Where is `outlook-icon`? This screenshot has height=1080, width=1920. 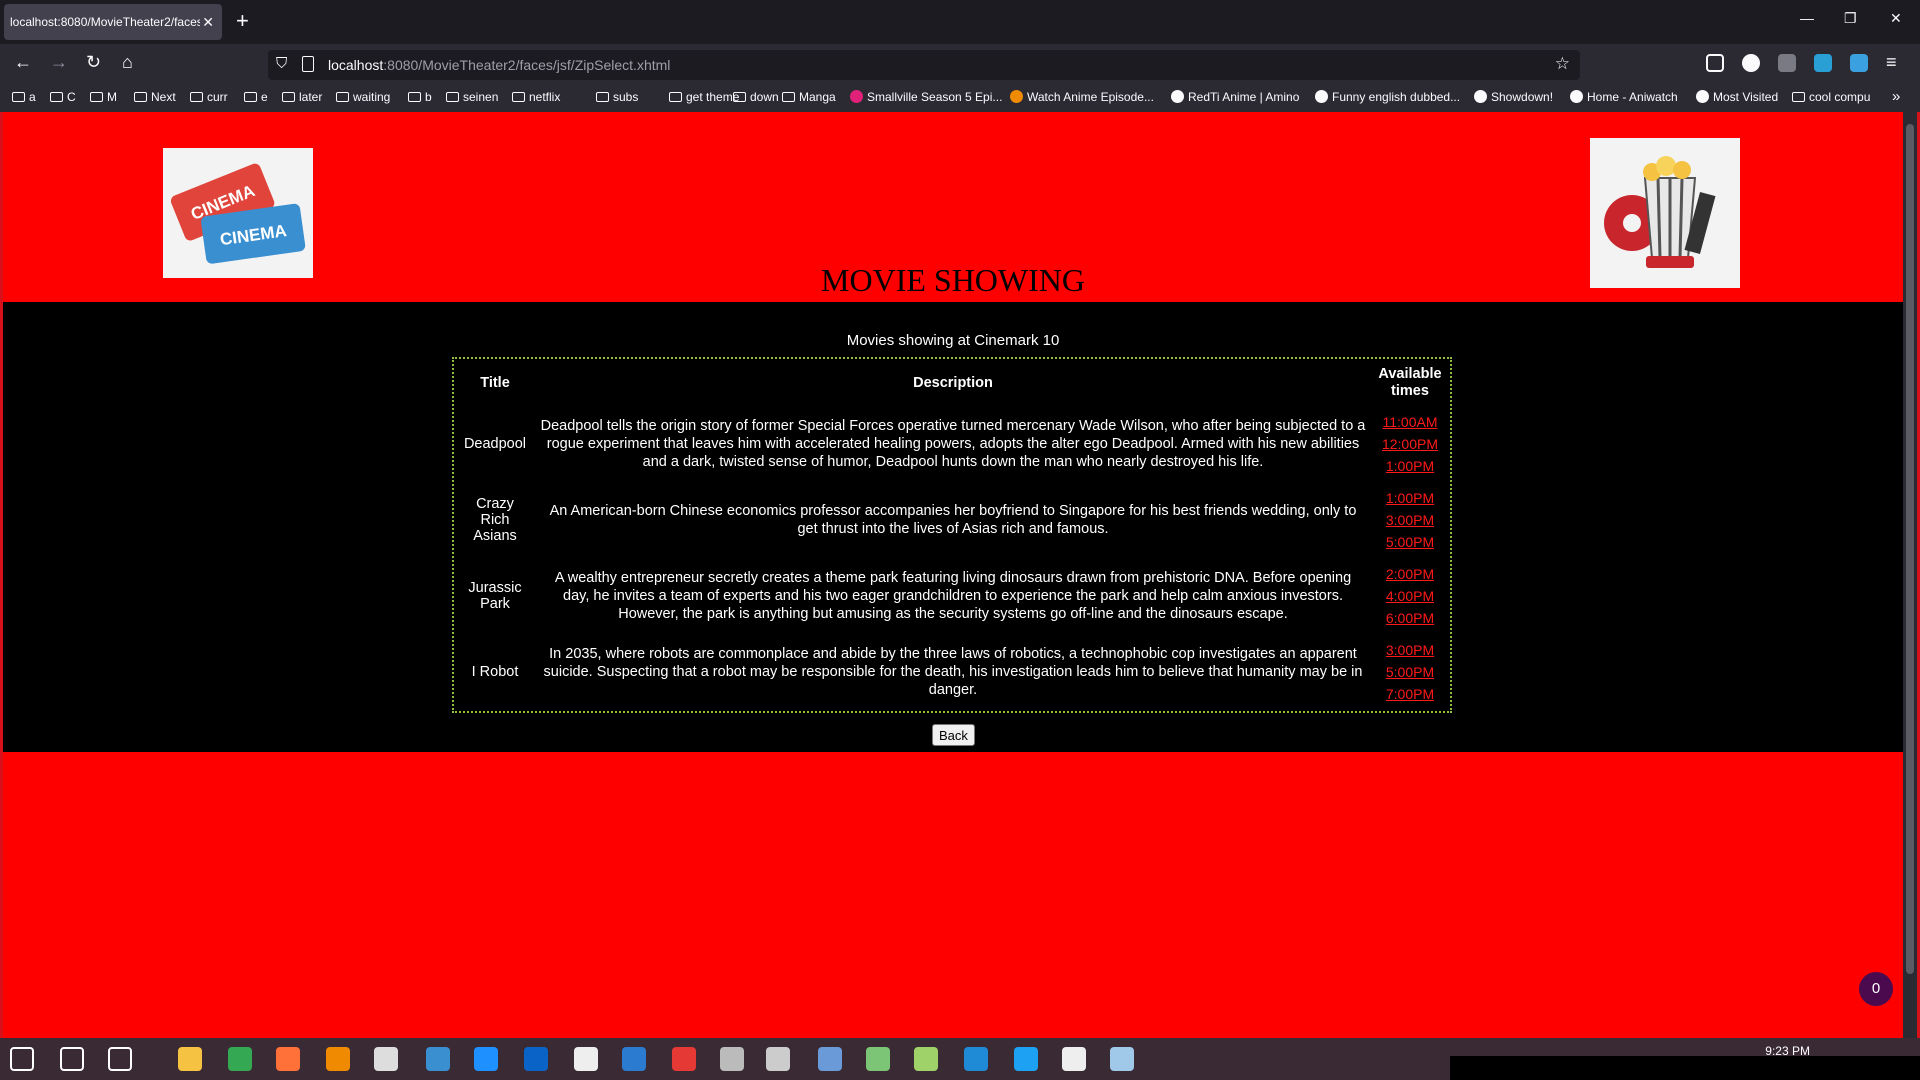 outlook-icon is located at coordinates (536, 1059).